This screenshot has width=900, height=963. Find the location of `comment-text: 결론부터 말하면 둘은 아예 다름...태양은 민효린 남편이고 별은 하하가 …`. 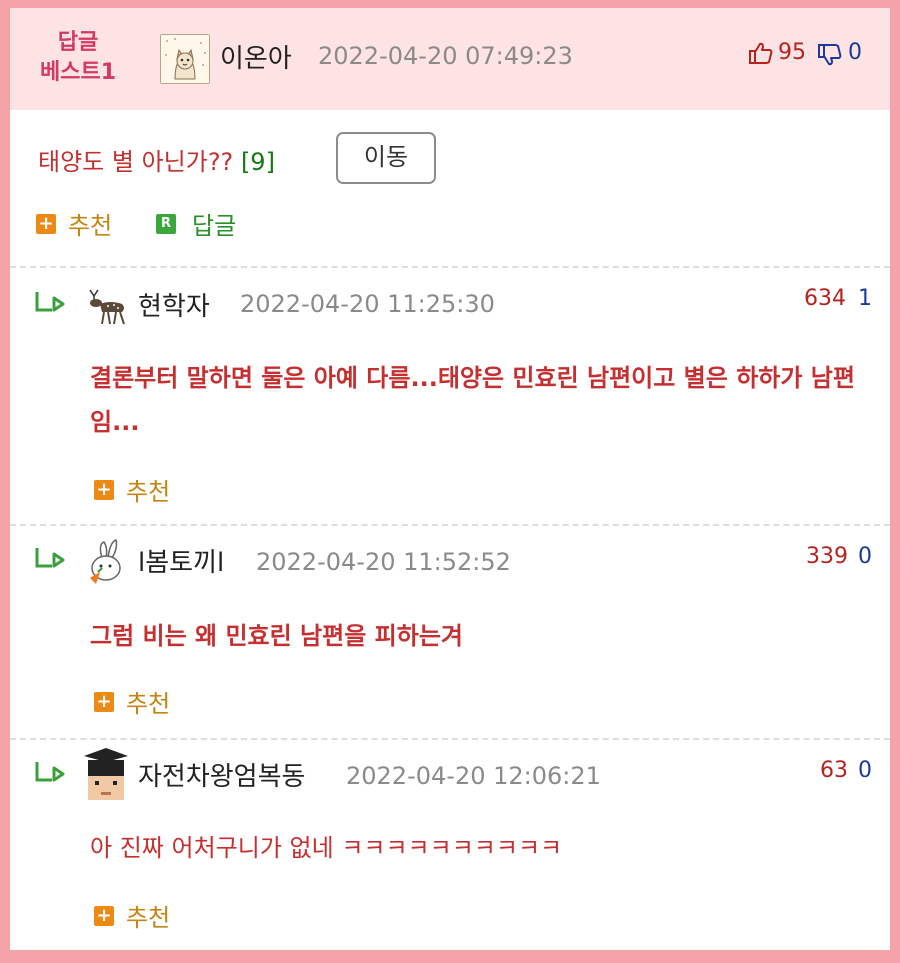

comment-text: 결론부터 말하면 둘은 아예 다름...태양은 민효린 남편이고 별은 하하가 … is located at coordinates (472, 400).